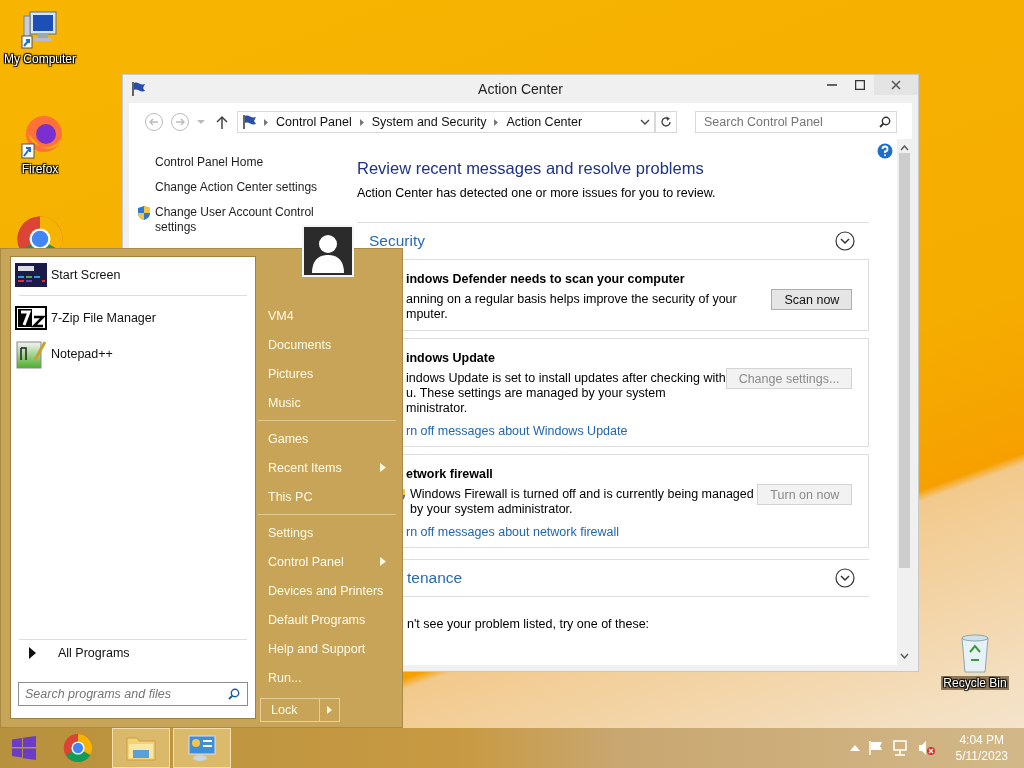  I want to click on nav-link: Change User Account Control settings, so click(249, 220).